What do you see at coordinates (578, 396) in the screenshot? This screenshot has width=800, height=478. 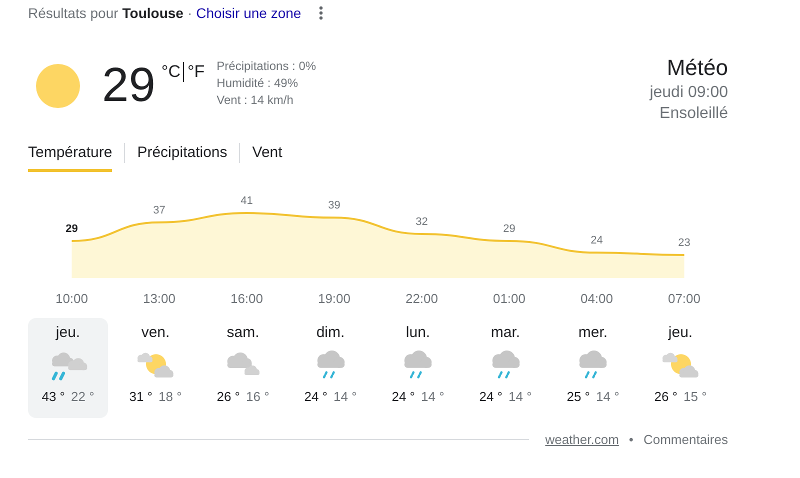 I see `high-temperature: 25 °` at bounding box center [578, 396].